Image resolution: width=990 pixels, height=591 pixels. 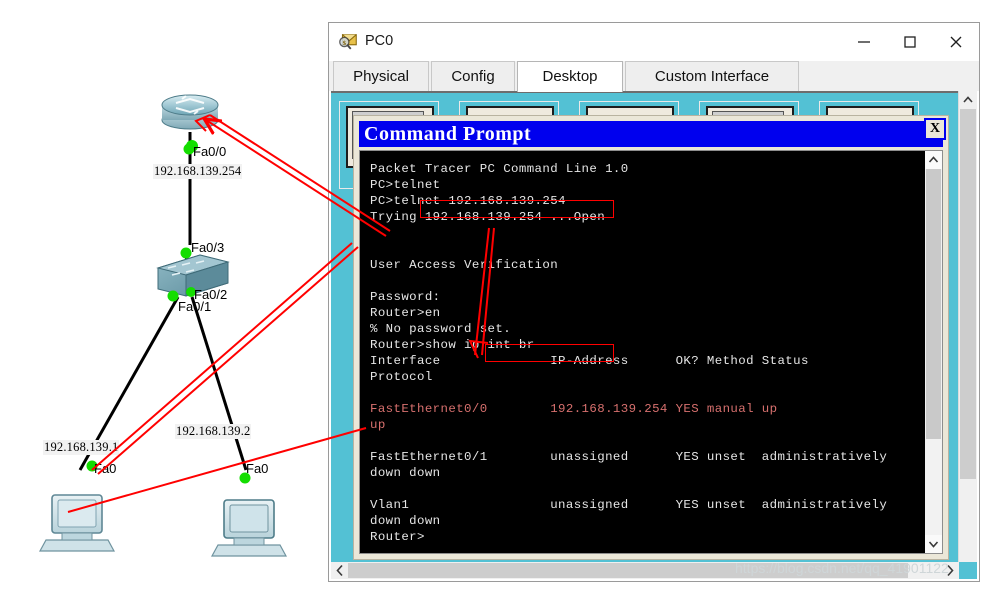 I want to click on minimize-button, so click(x=864, y=42).